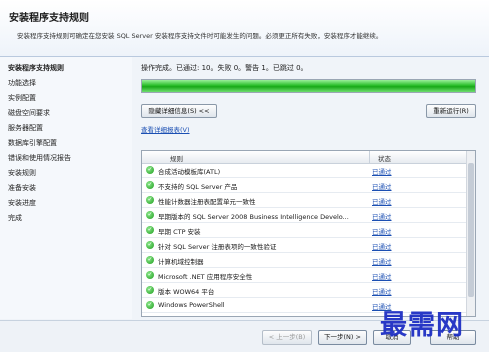 The height and width of the screenshot is (352, 489). I want to click on sidebar-item-complete: 完成, so click(15, 218).